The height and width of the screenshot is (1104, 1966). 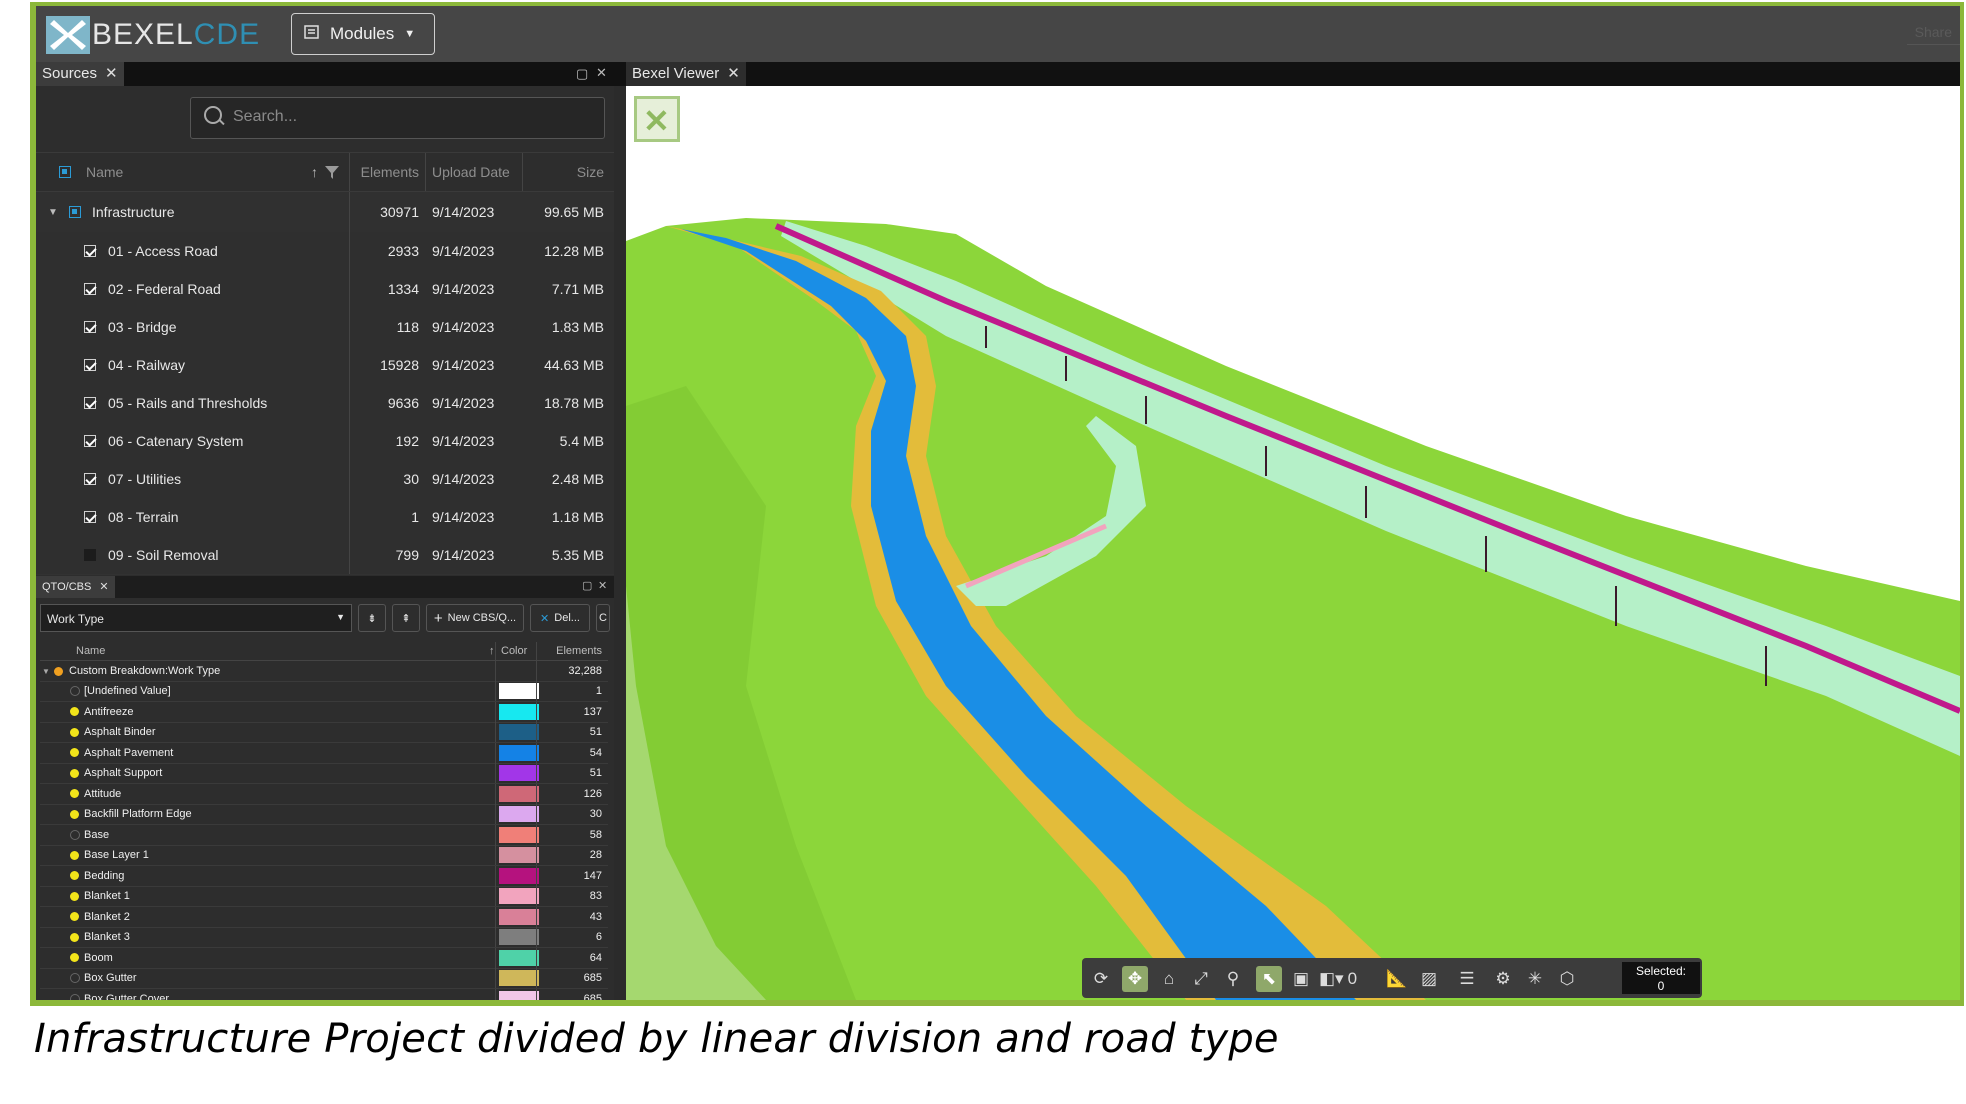 I want to click on views-icon: ◧▾ 0, so click(x=1338, y=979).